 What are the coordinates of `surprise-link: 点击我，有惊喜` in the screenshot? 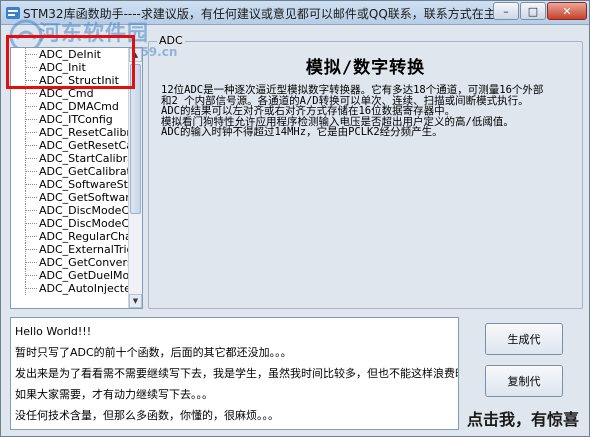 It's located at (523, 418).